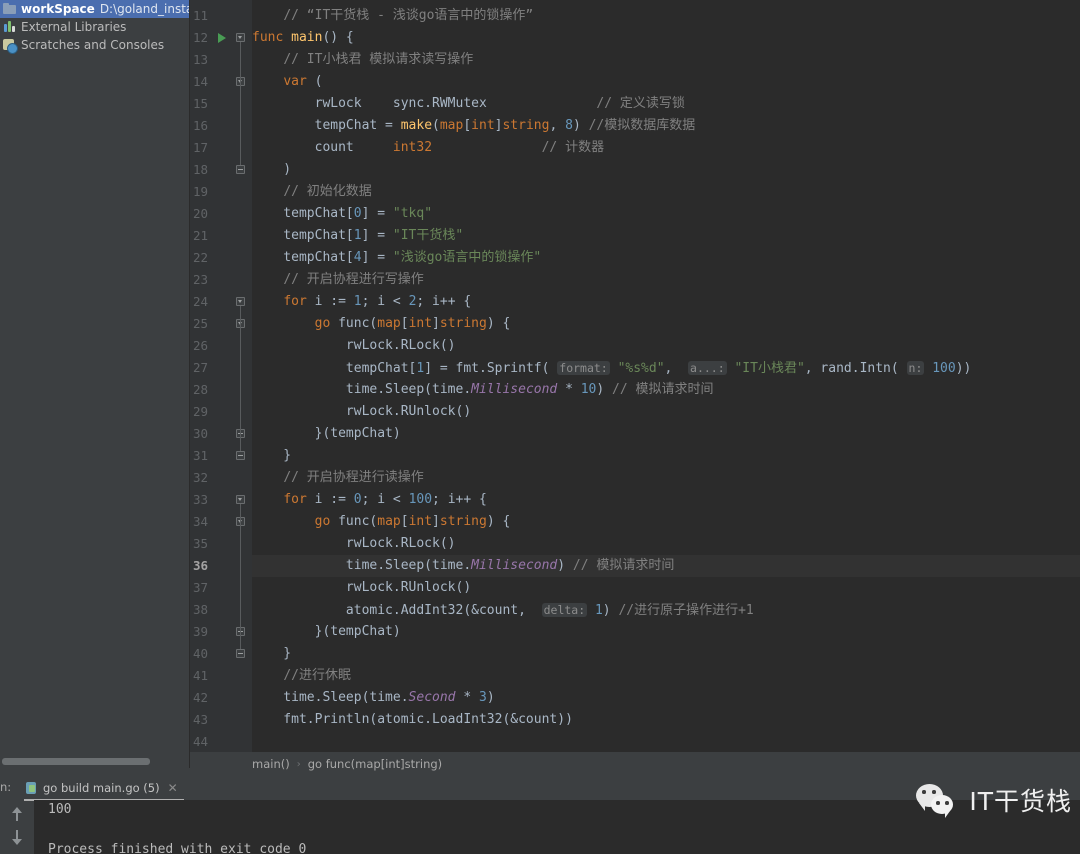  What do you see at coordinates (354, 521) in the screenshot?
I see `code-token: func(` at bounding box center [354, 521].